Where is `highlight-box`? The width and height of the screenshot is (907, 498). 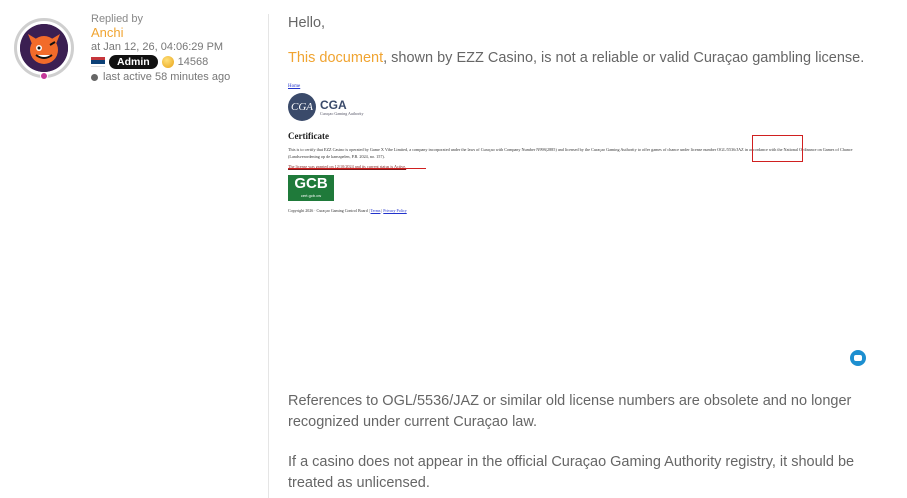 highlight-box is located at coordinates (777, 148).